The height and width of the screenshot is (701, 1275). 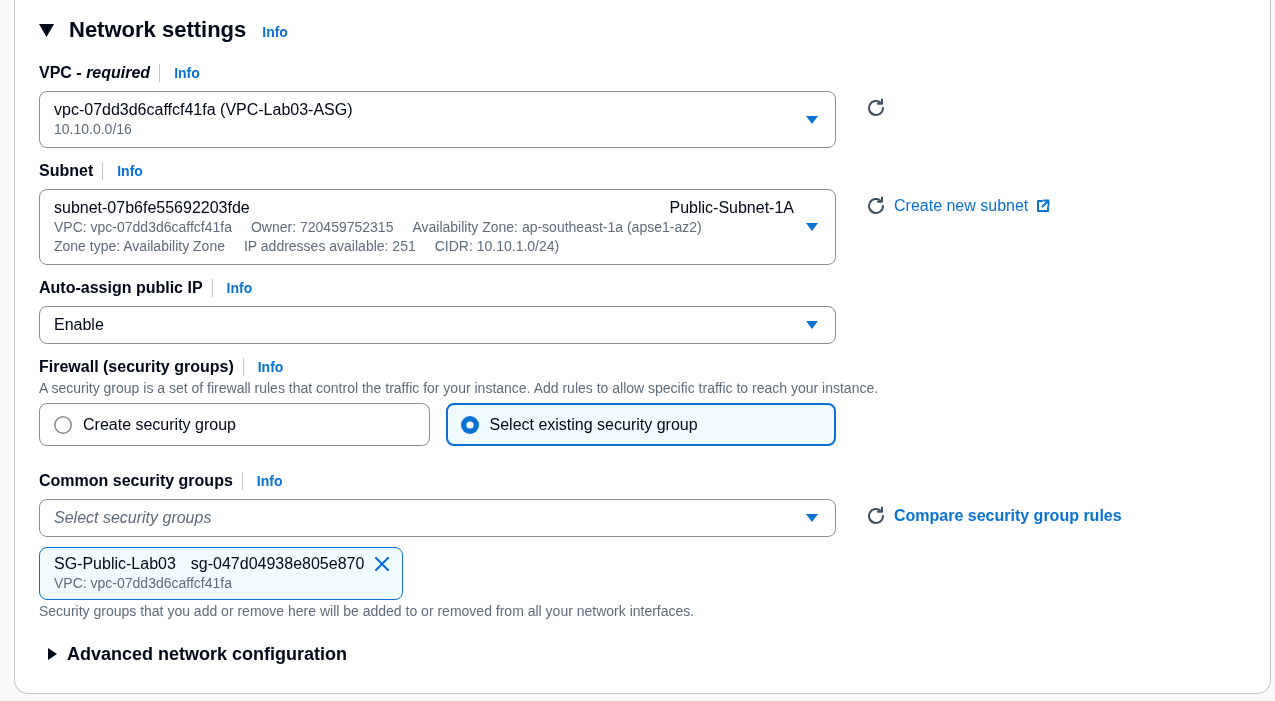 What do you see at coordinates (731, 208) in the screenshot?
I see `option-tag: Public-Subnet-1A` at bounding box center [731, 208].